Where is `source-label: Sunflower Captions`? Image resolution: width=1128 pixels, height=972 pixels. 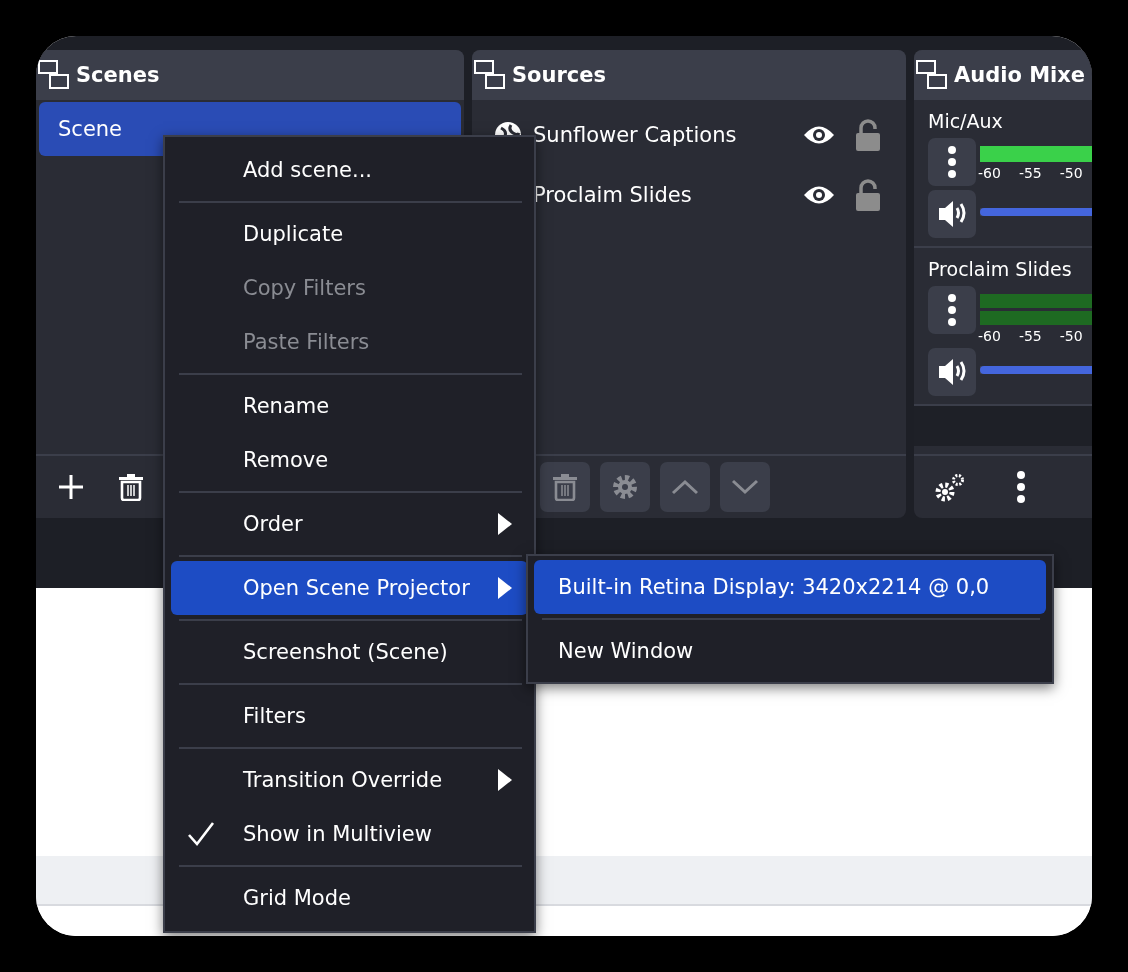
source-label: Sunflower Captions is located at coordinates (668, 135).